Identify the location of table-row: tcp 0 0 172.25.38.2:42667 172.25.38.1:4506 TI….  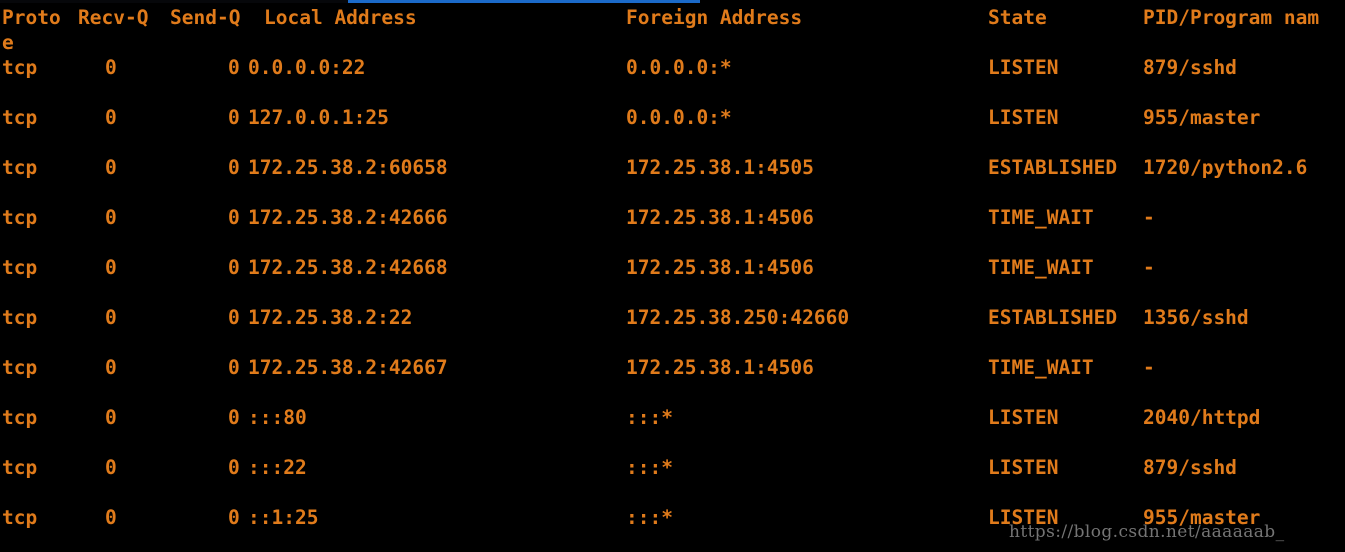
(672, 367).